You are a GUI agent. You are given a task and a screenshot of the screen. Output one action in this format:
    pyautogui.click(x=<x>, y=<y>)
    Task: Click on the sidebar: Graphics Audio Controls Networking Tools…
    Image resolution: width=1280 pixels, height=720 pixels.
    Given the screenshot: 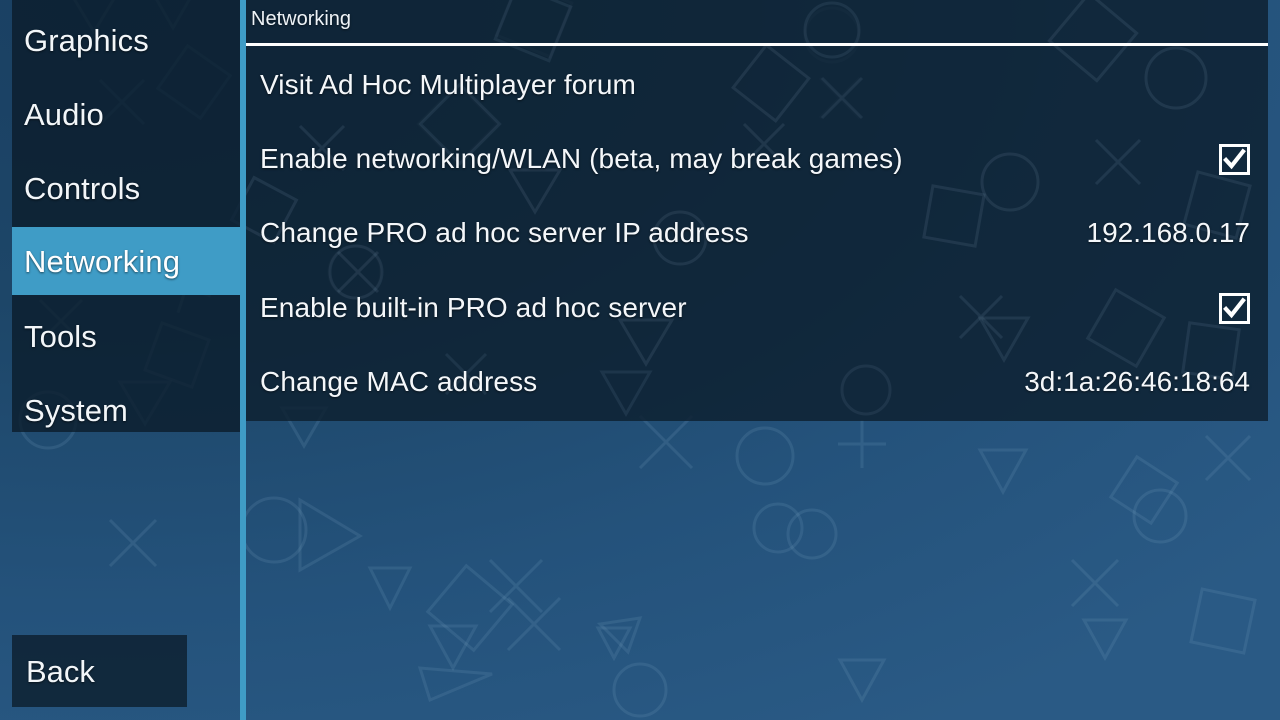 What is the action you would take?
    pyautogui.click(x=126, y=216)
    